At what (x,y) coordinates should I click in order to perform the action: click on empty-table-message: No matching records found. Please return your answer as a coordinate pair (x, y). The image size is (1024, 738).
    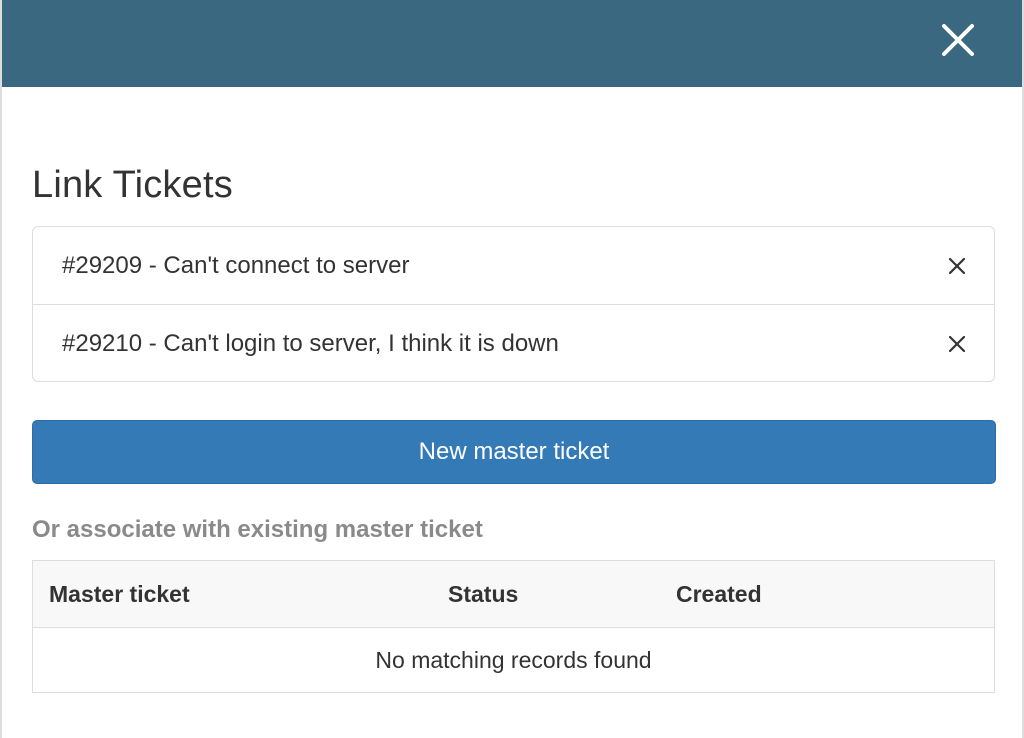
    Looking at the image, I should click on (513, 660).